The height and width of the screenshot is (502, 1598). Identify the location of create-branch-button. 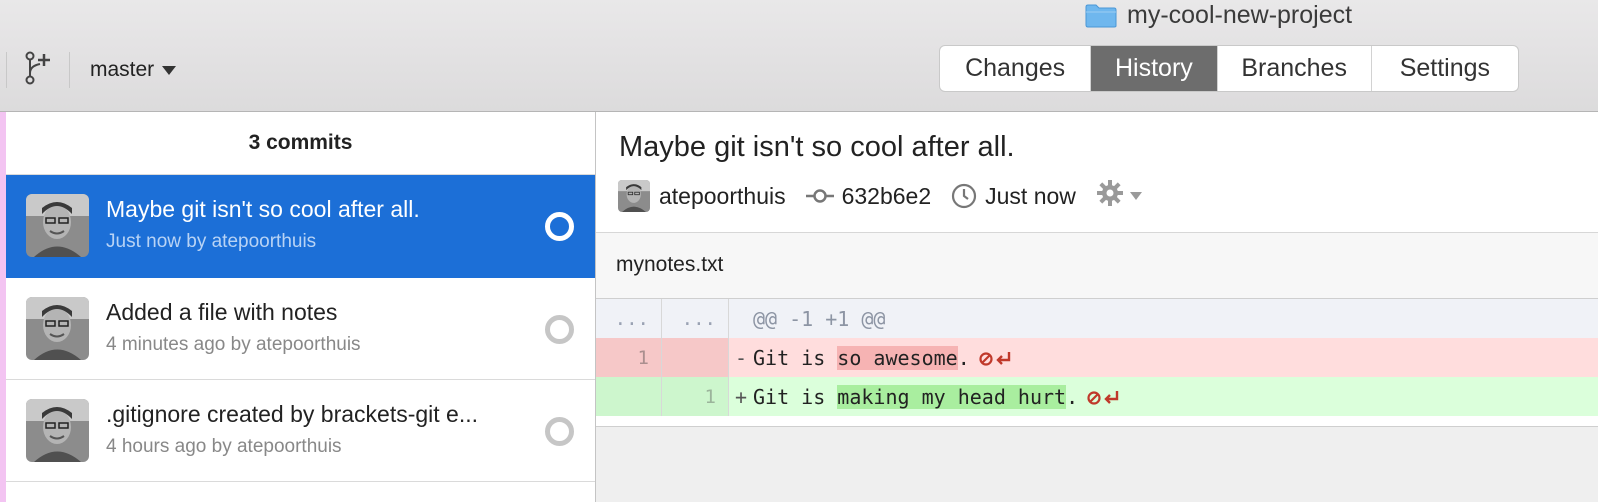
(38, 70).